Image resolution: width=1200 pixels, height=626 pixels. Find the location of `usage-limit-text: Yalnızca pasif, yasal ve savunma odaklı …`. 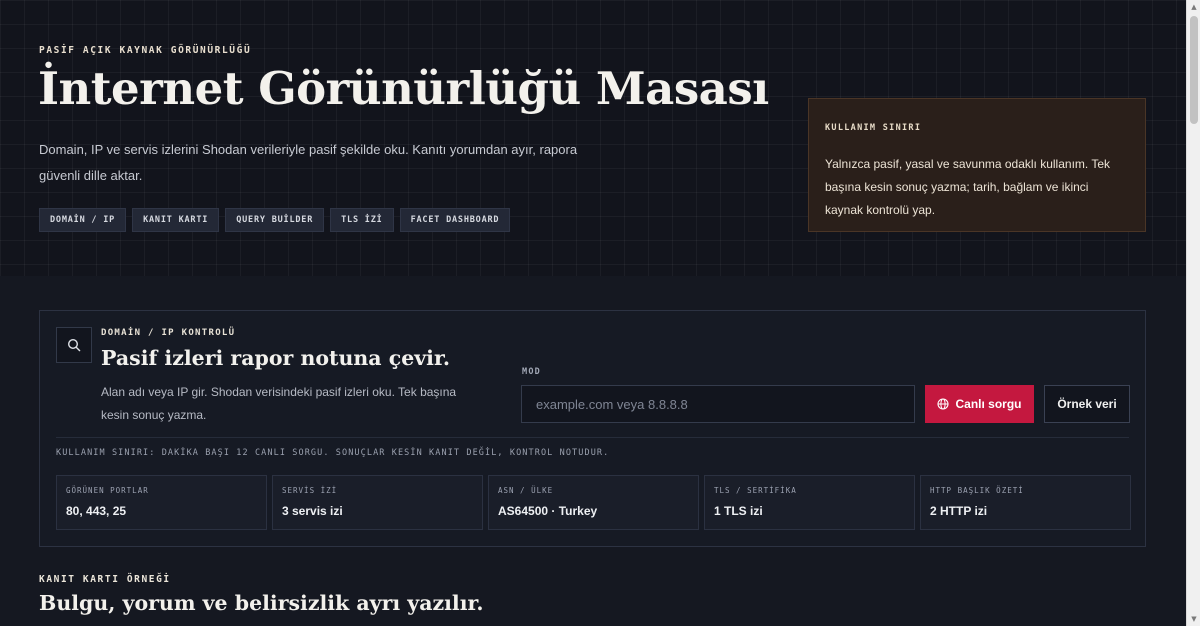

usage-limit-text: Yalnızca pasif, yasal ve savunma odaklı … is located at coordinates (968, 187).